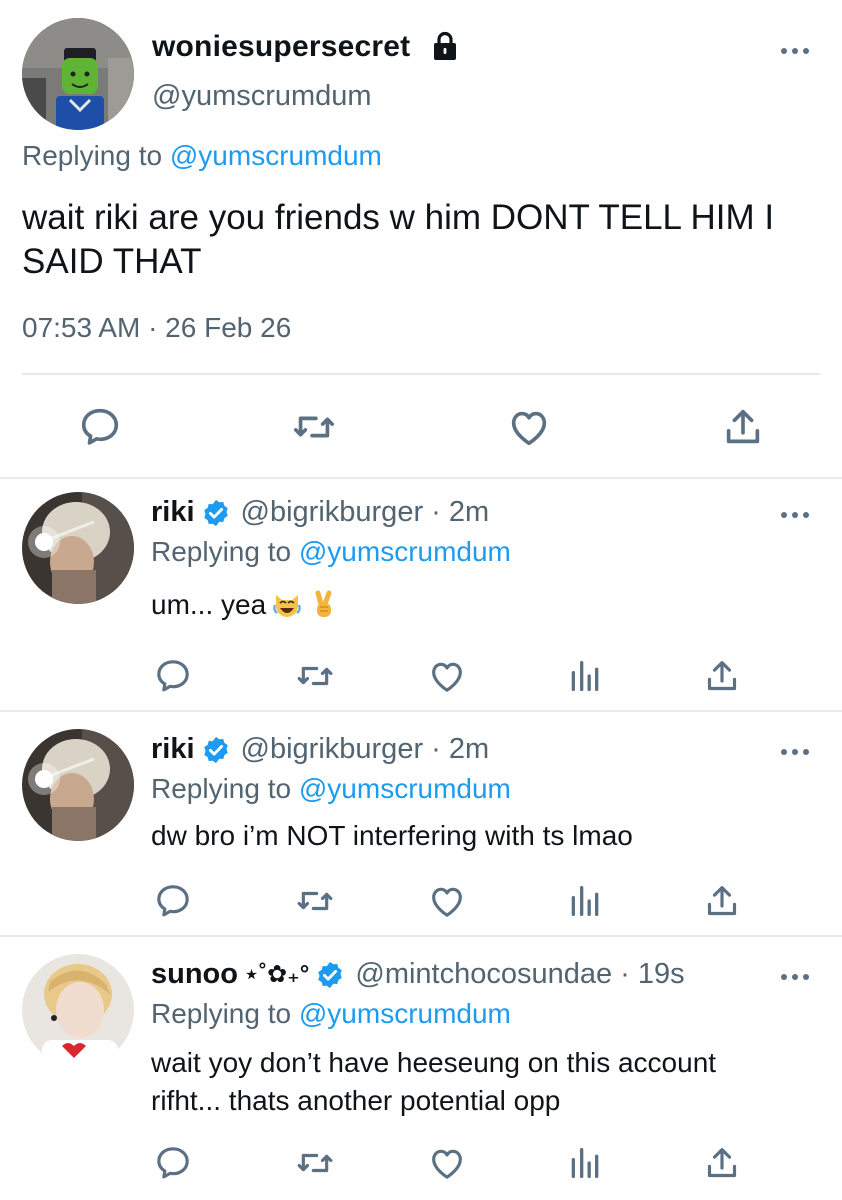  What do you see at coordinates (156, 328) in the screenshot?
I see `timestamp: 07:53 AM · 26 Feb 26` at bounding box center [156, 328].